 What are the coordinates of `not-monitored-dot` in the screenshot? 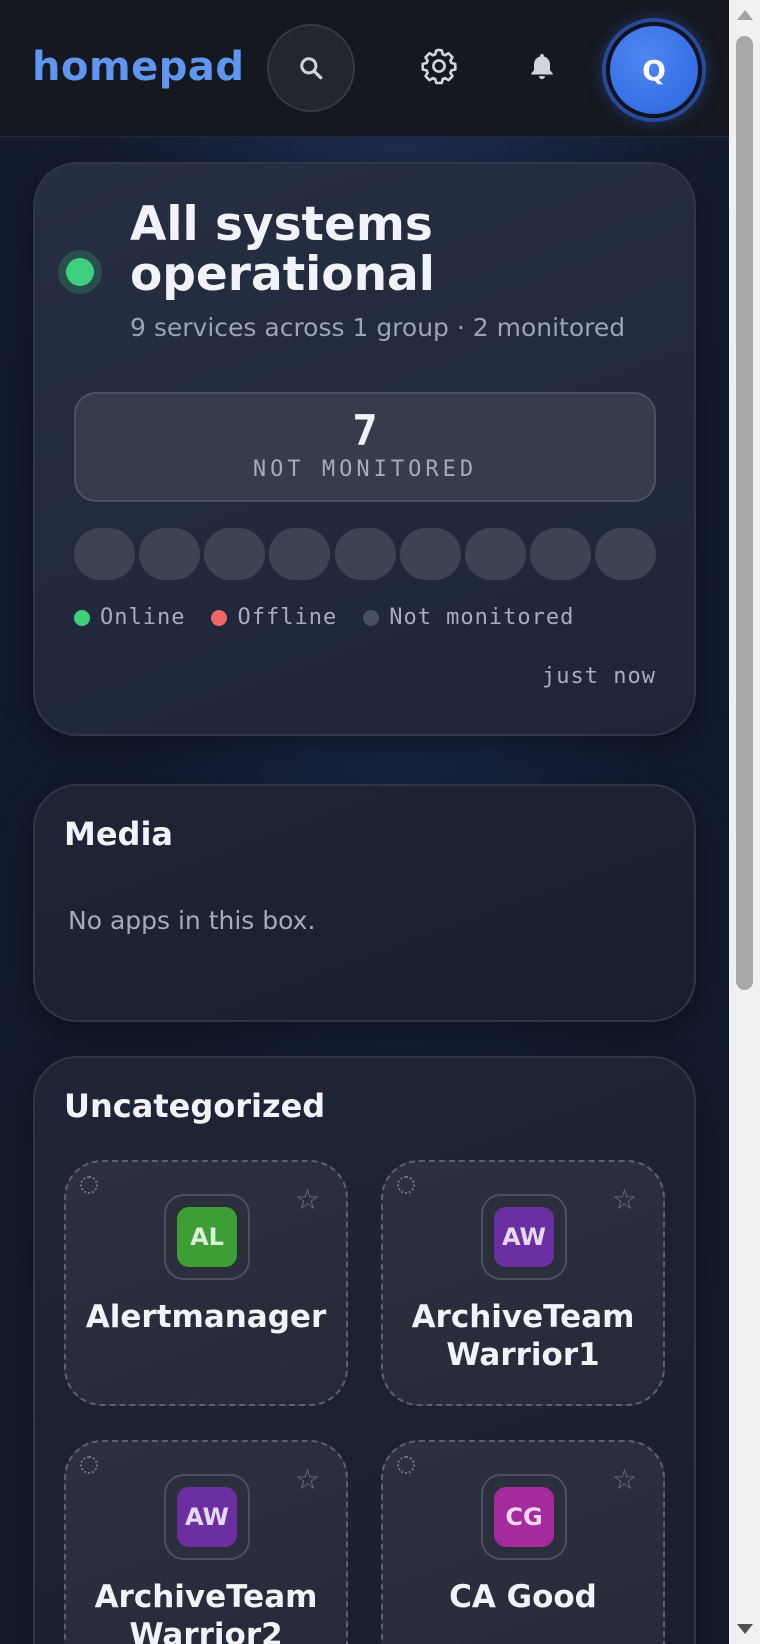 It's located at (371, 617).